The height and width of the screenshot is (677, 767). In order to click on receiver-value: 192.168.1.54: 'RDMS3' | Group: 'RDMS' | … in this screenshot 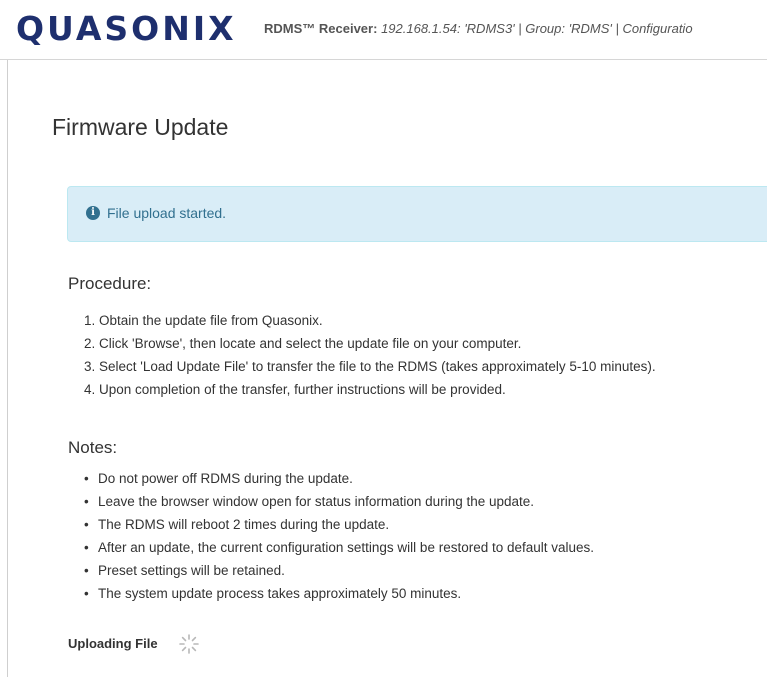, I will do `click(537, 28)`.